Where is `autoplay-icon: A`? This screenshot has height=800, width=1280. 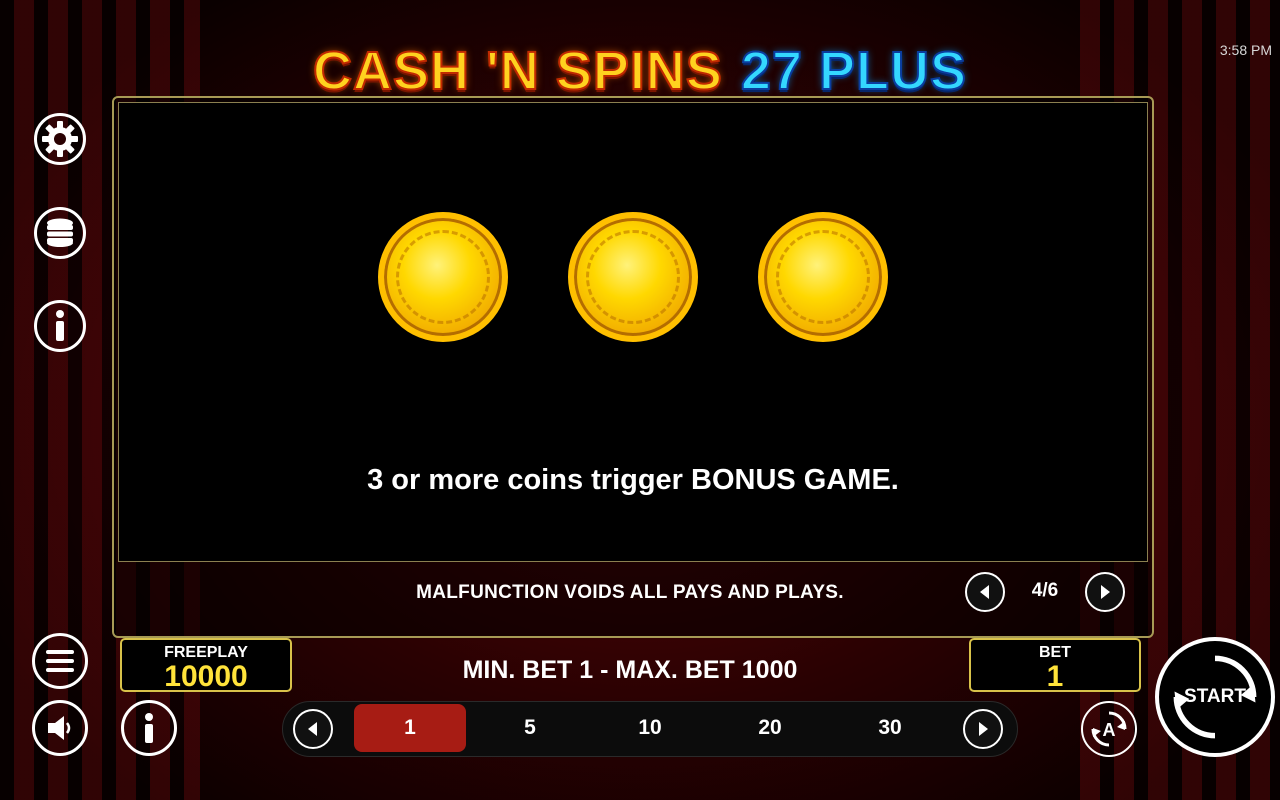 autoplay-icon: A is located at coordinates (1109, 729).